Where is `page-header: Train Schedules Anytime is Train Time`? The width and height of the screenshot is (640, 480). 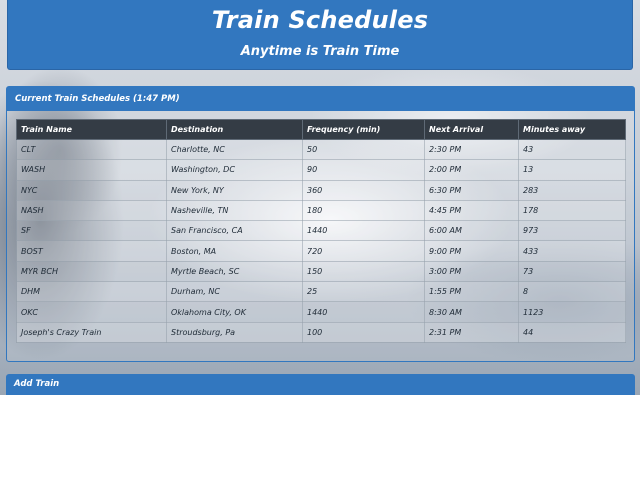 page-header: Train Schedules Anytime is Train Time is located at coordinates (320, 35).